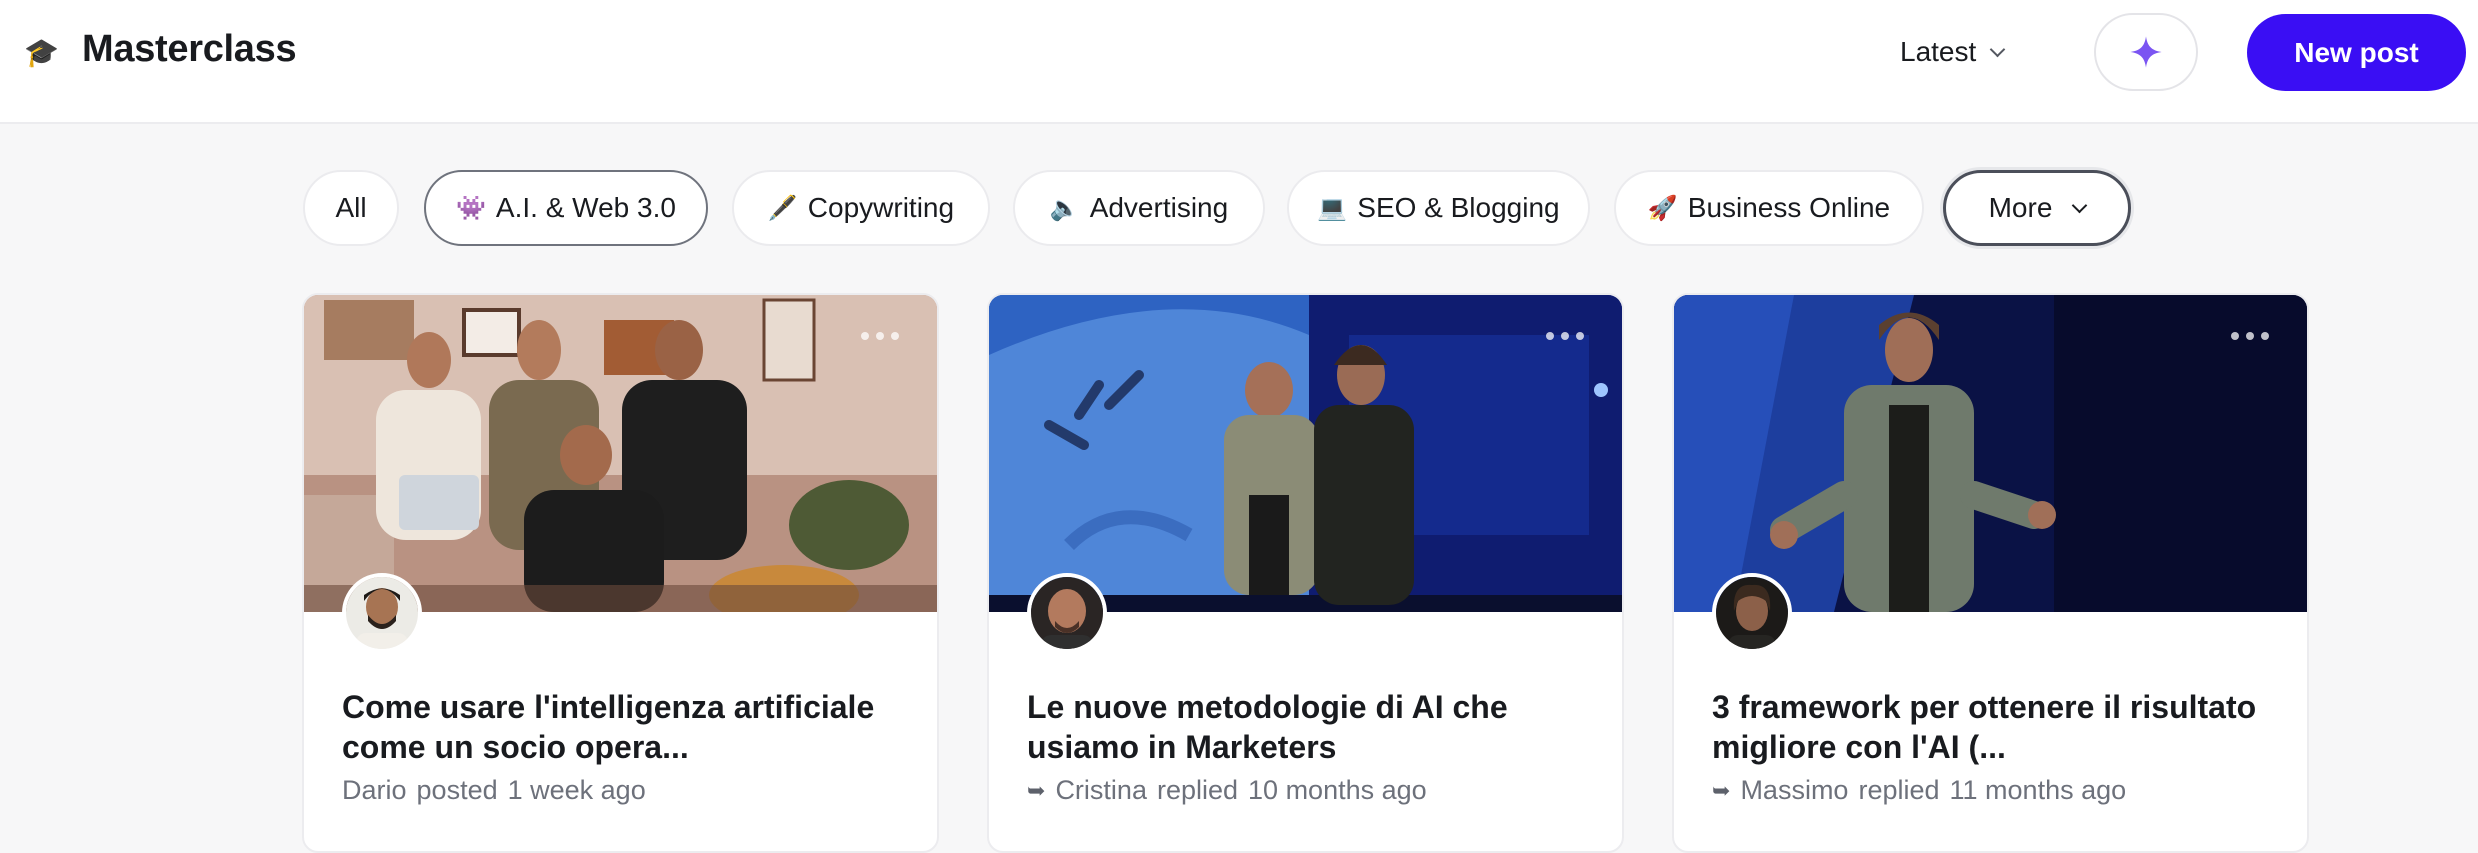  I want to click on filter-chip-seo-blogging: 💻 SEO & Blogging, so click(1438, 208).